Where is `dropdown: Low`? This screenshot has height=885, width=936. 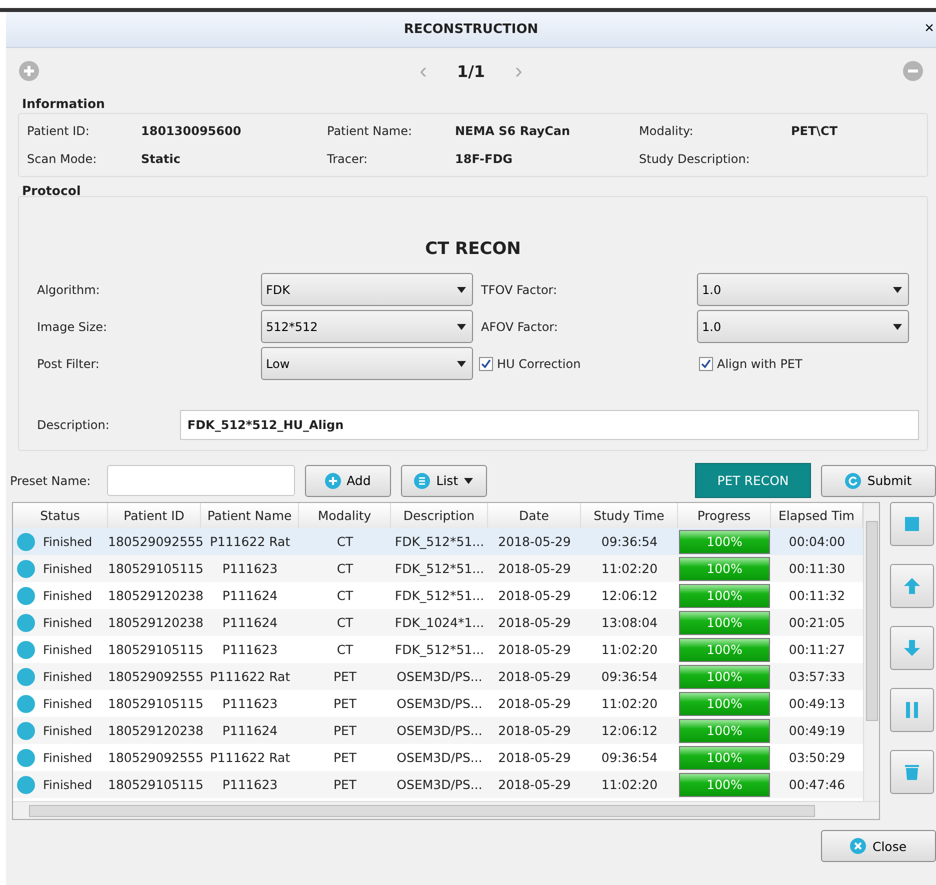
dropdown: Low is located at coordinates (367, 363).